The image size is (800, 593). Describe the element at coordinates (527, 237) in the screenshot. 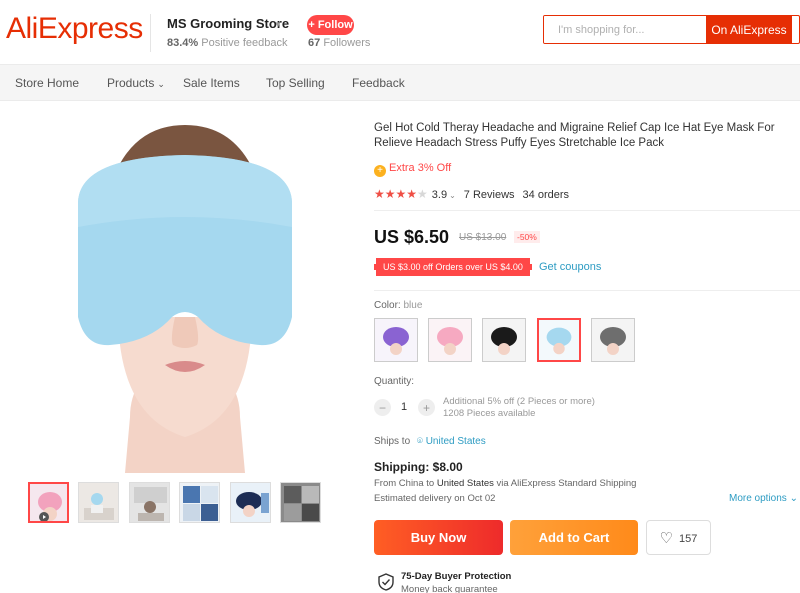

I see `discount-badge: -50%` at that location.